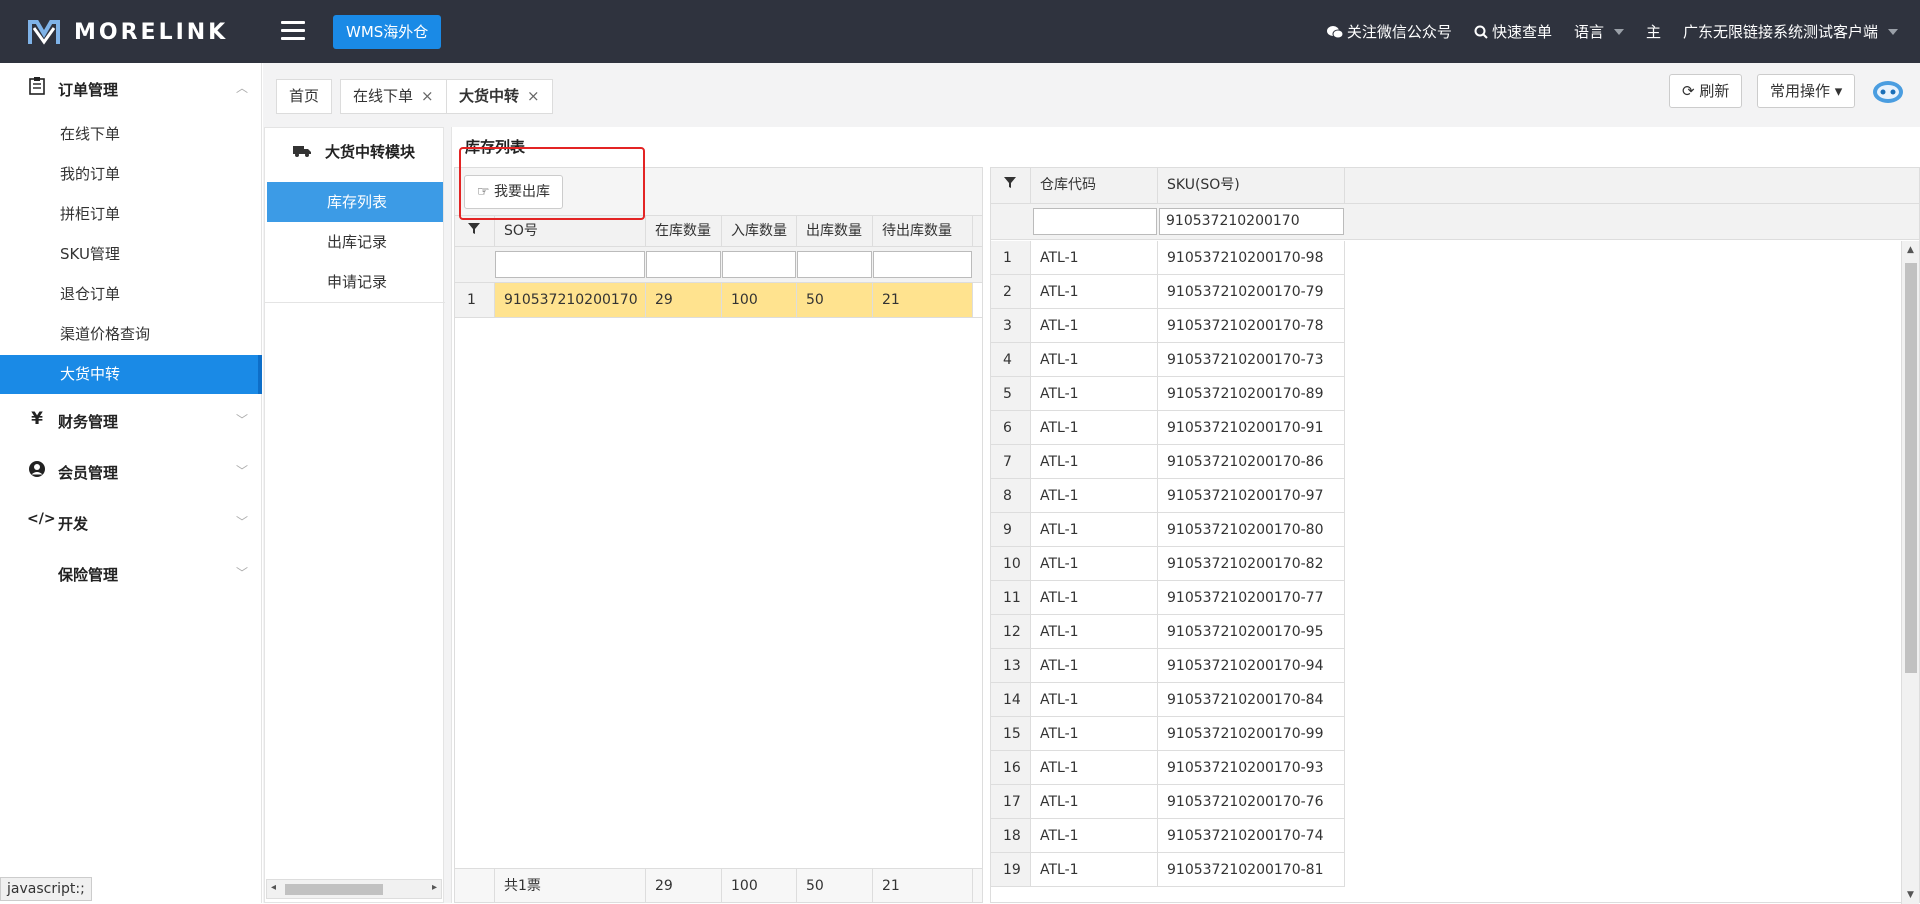  Describe the element at coordinates (759, 231) in the screenshot. I see `column-header-inbound: 入库数量` at that location.